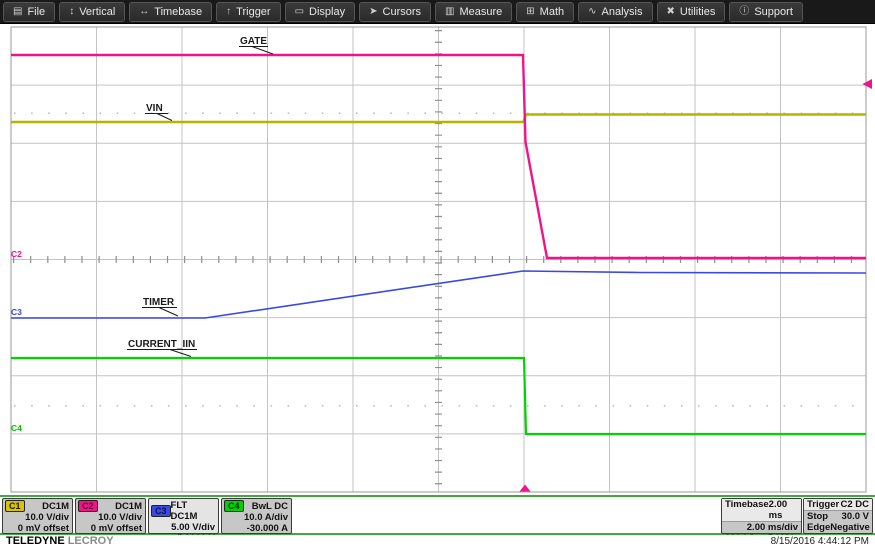 This screenshot has width=875, height=547. What do you see at coordinates (772, 527) in the screenshot?
I see `timebase-per-div: 2.00 ms/div` at bounding box center [772, 527].